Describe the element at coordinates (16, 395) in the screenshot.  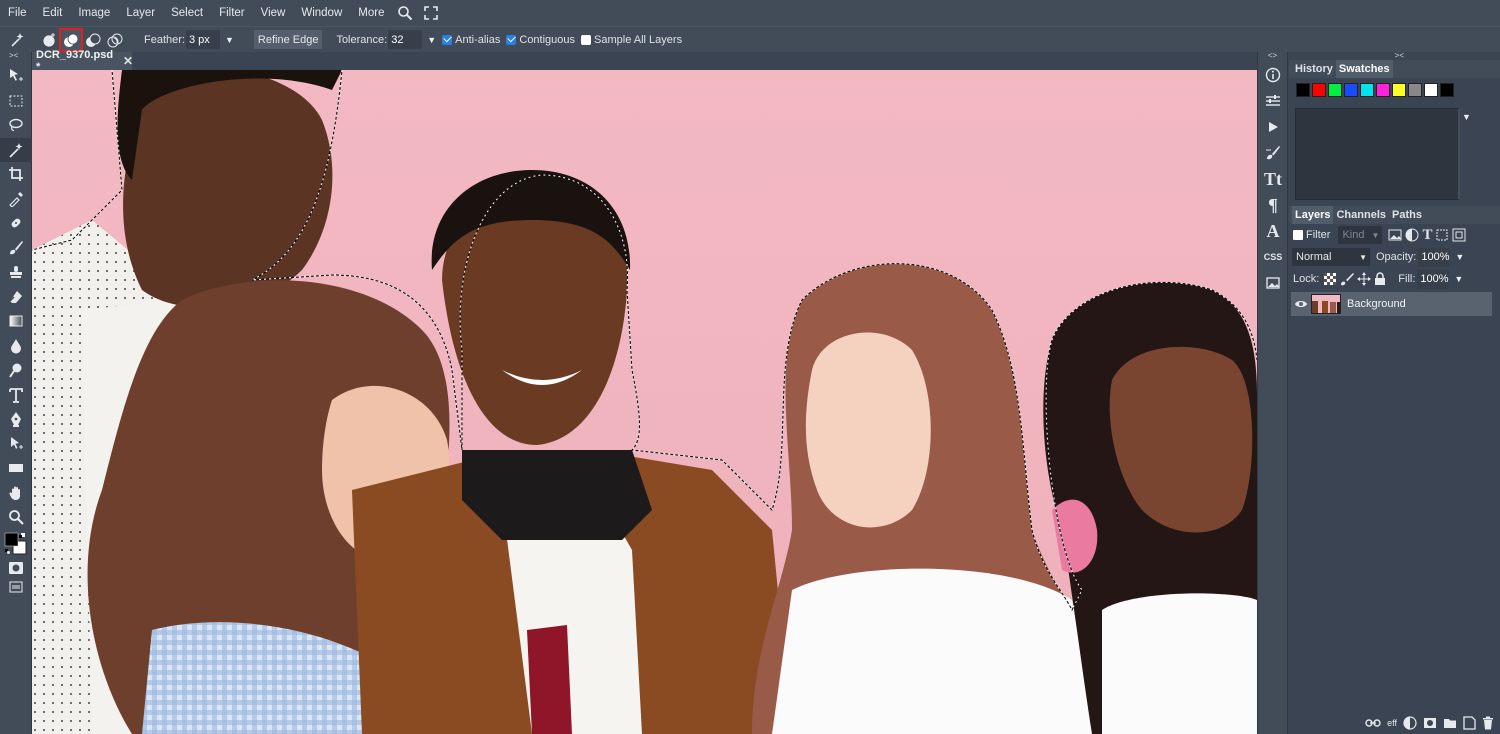
I see `type-tool-icon` at that location.